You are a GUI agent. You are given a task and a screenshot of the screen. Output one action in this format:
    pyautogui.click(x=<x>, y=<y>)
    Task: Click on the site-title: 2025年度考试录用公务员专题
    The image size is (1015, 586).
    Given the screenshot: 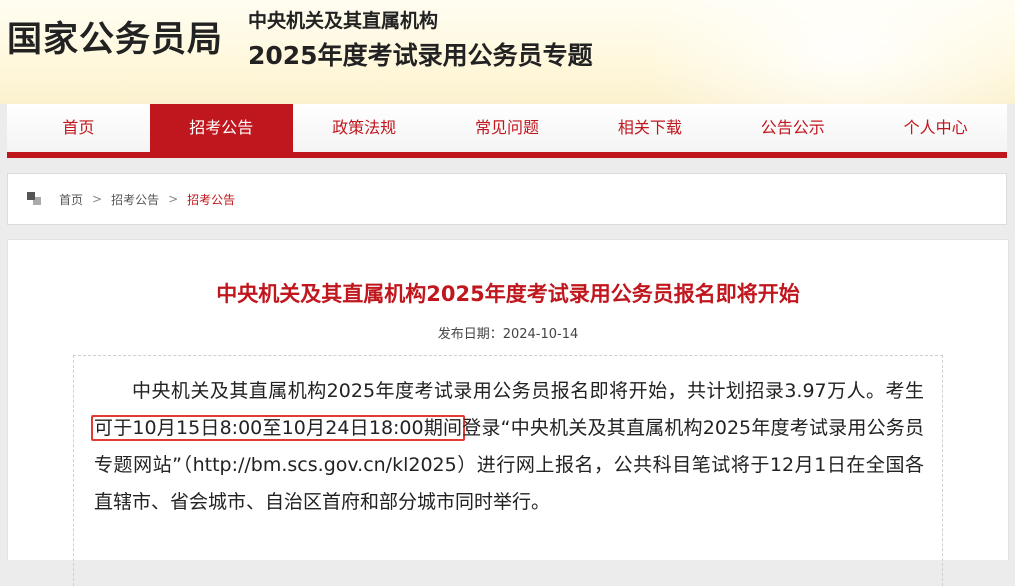 What is the action you would take?
    pyautogui.click(x=420, y=55)
    